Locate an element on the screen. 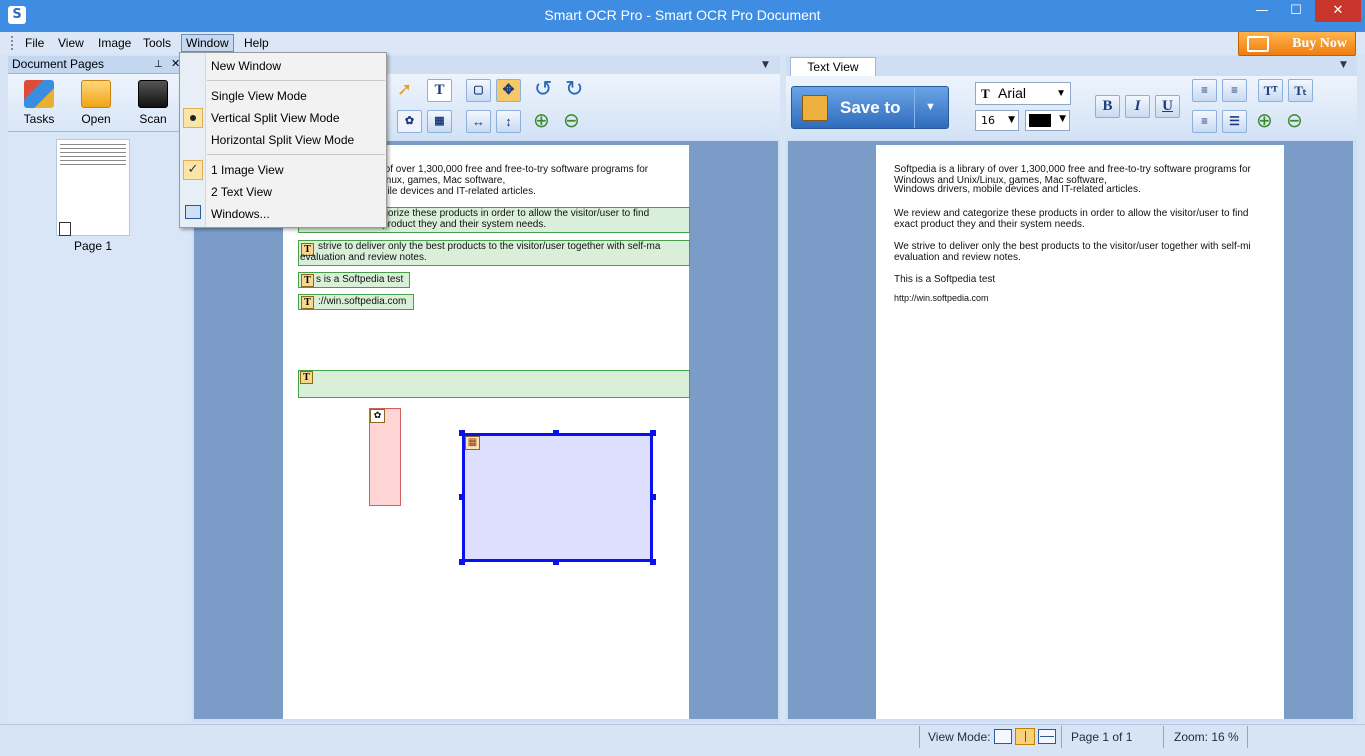 Image resolution: width=1365 pixels, height=756 pixels. menu-tools: Tools is located at coordinates (157, 43).